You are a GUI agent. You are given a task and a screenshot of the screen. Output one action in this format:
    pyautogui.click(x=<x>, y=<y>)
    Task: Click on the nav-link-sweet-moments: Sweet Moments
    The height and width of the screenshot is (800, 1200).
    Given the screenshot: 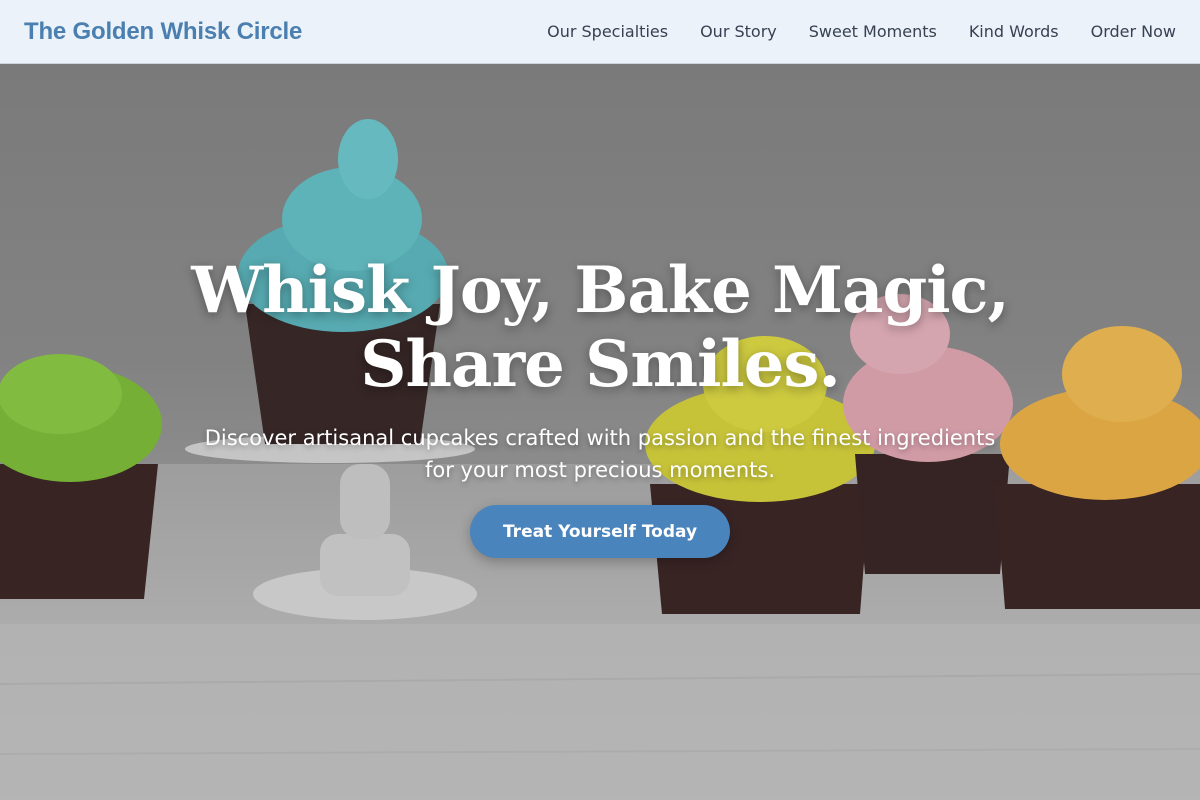 What is the action you would take?
    pyautogui.click(x=873, y=31)
    